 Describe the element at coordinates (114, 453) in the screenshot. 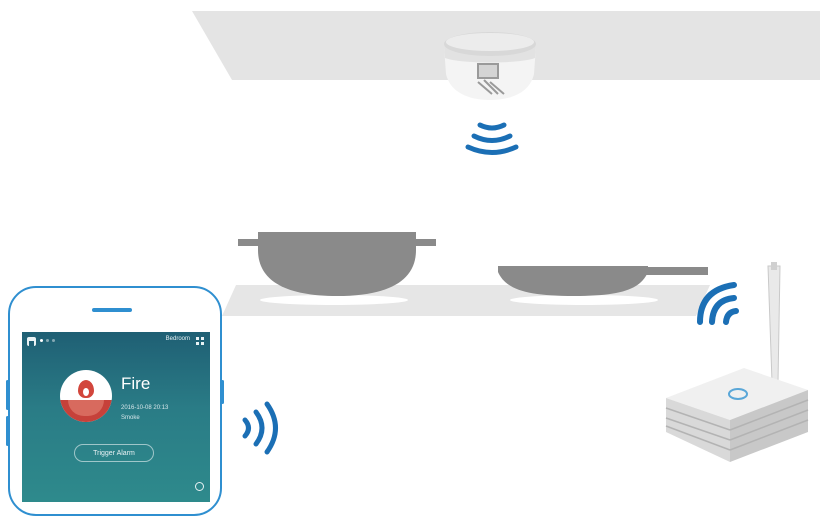

I see `trigger-alarm-button: Trigger Alarm` at that location.